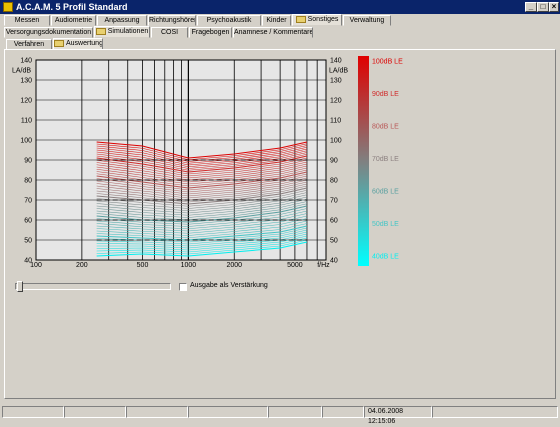  What do you see at coordinates (385, 192) in the screenshot?
I see `legend-label: 60dB LE` at bounding box center [385, 192].